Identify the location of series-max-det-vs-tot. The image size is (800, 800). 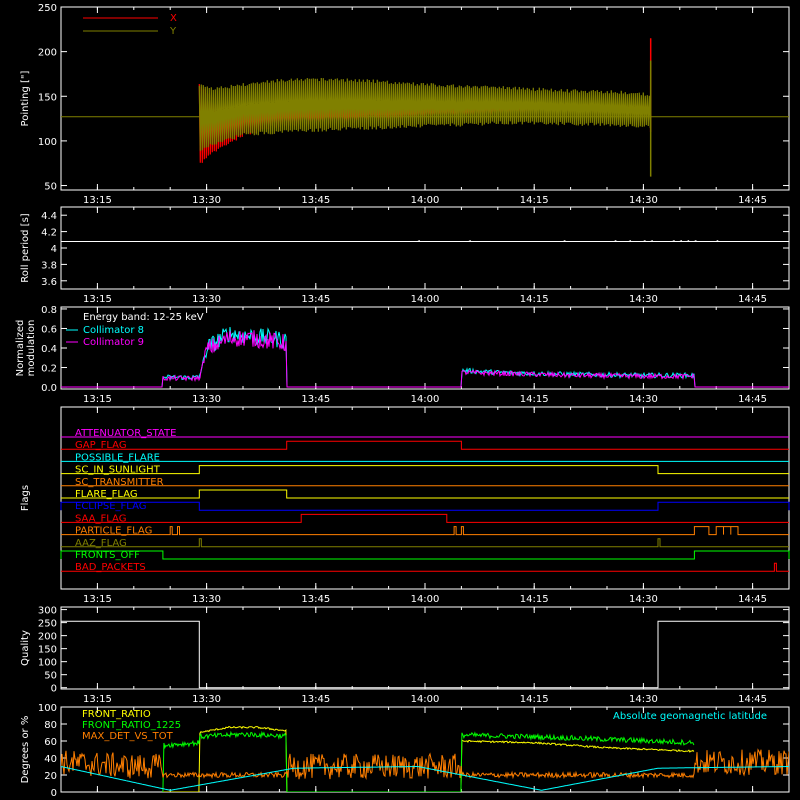
(425, 764).